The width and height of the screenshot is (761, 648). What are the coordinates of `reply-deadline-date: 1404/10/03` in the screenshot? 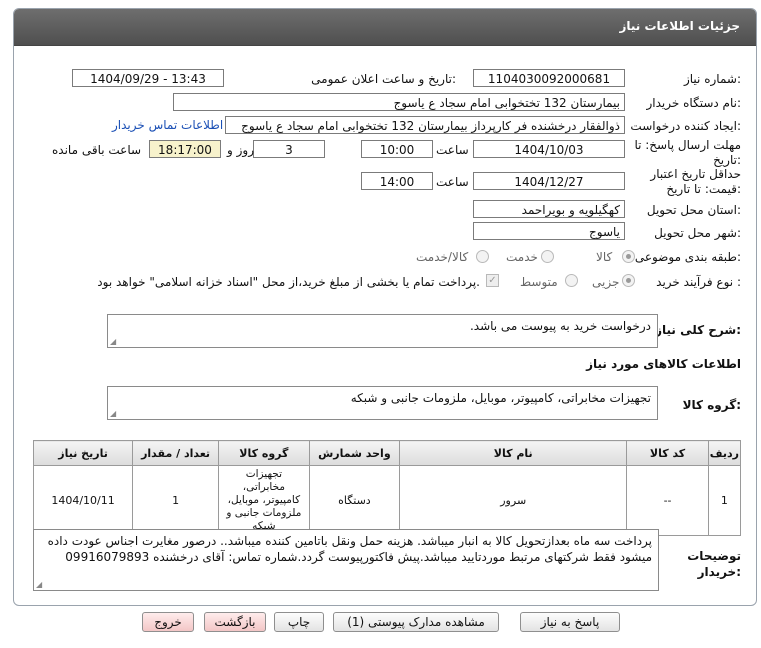 It's located at (549, 149).